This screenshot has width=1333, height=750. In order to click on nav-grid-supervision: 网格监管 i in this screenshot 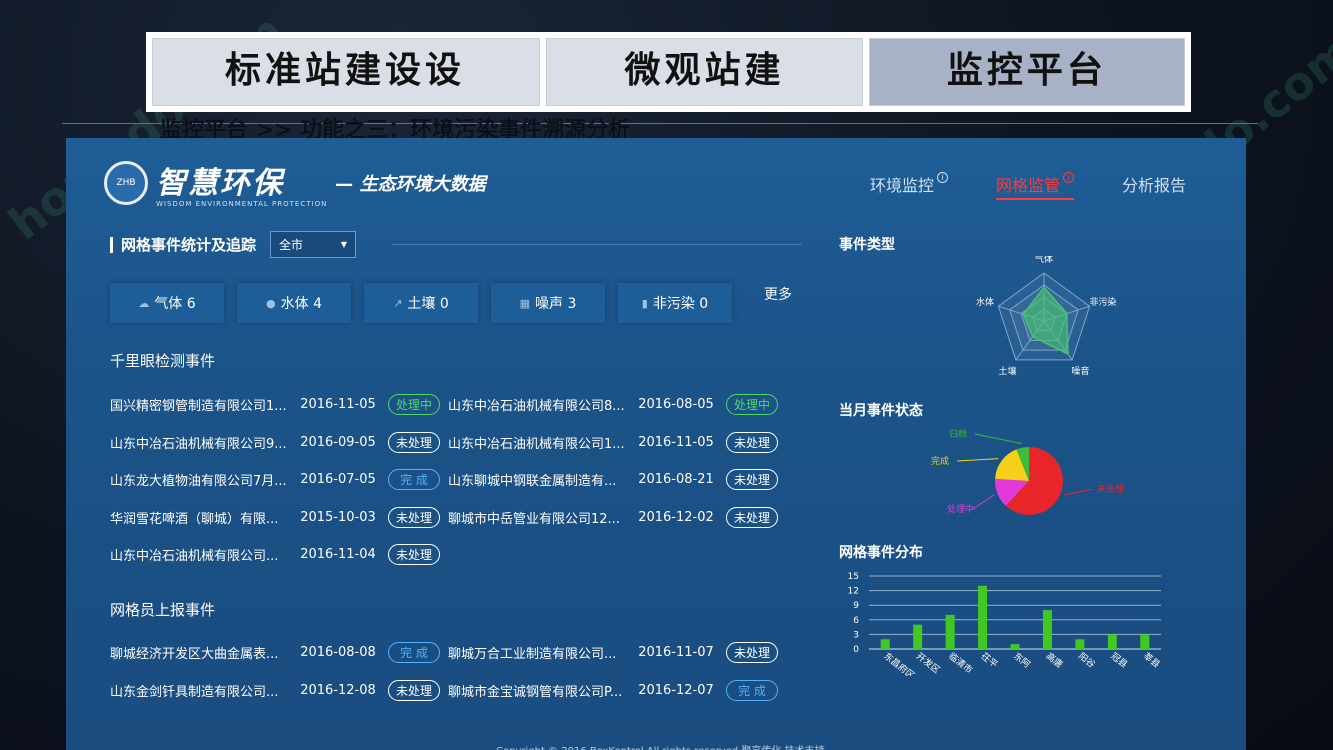, I will do `click(1034, 186)`.